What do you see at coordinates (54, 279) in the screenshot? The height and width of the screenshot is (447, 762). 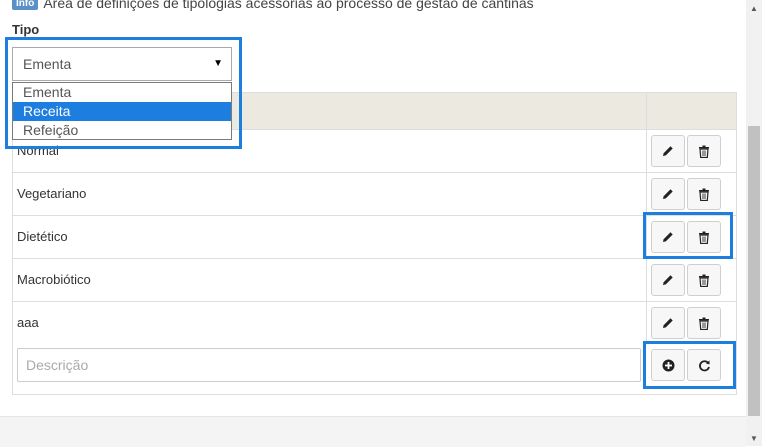 I see `row-description: Macrobiótico` at bounding box center [54, 279].